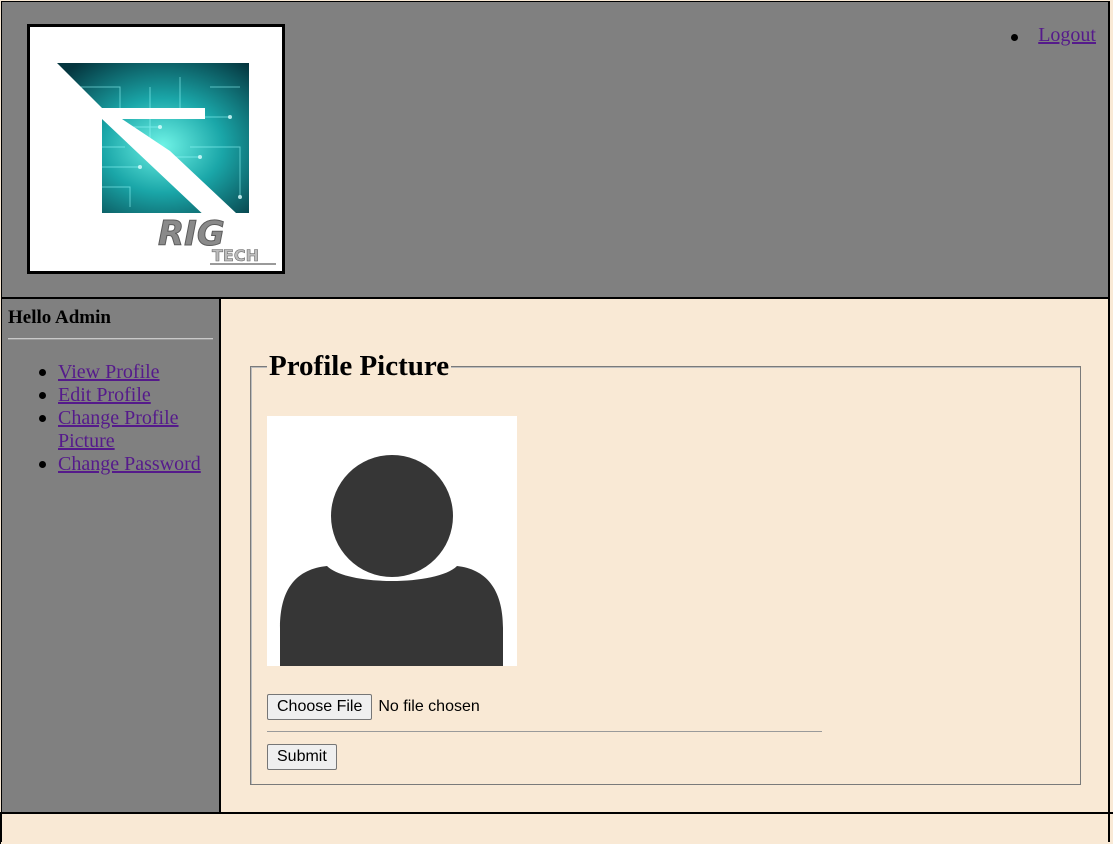  I want to click on site-logo: RIG TECH, so click(156, 149).